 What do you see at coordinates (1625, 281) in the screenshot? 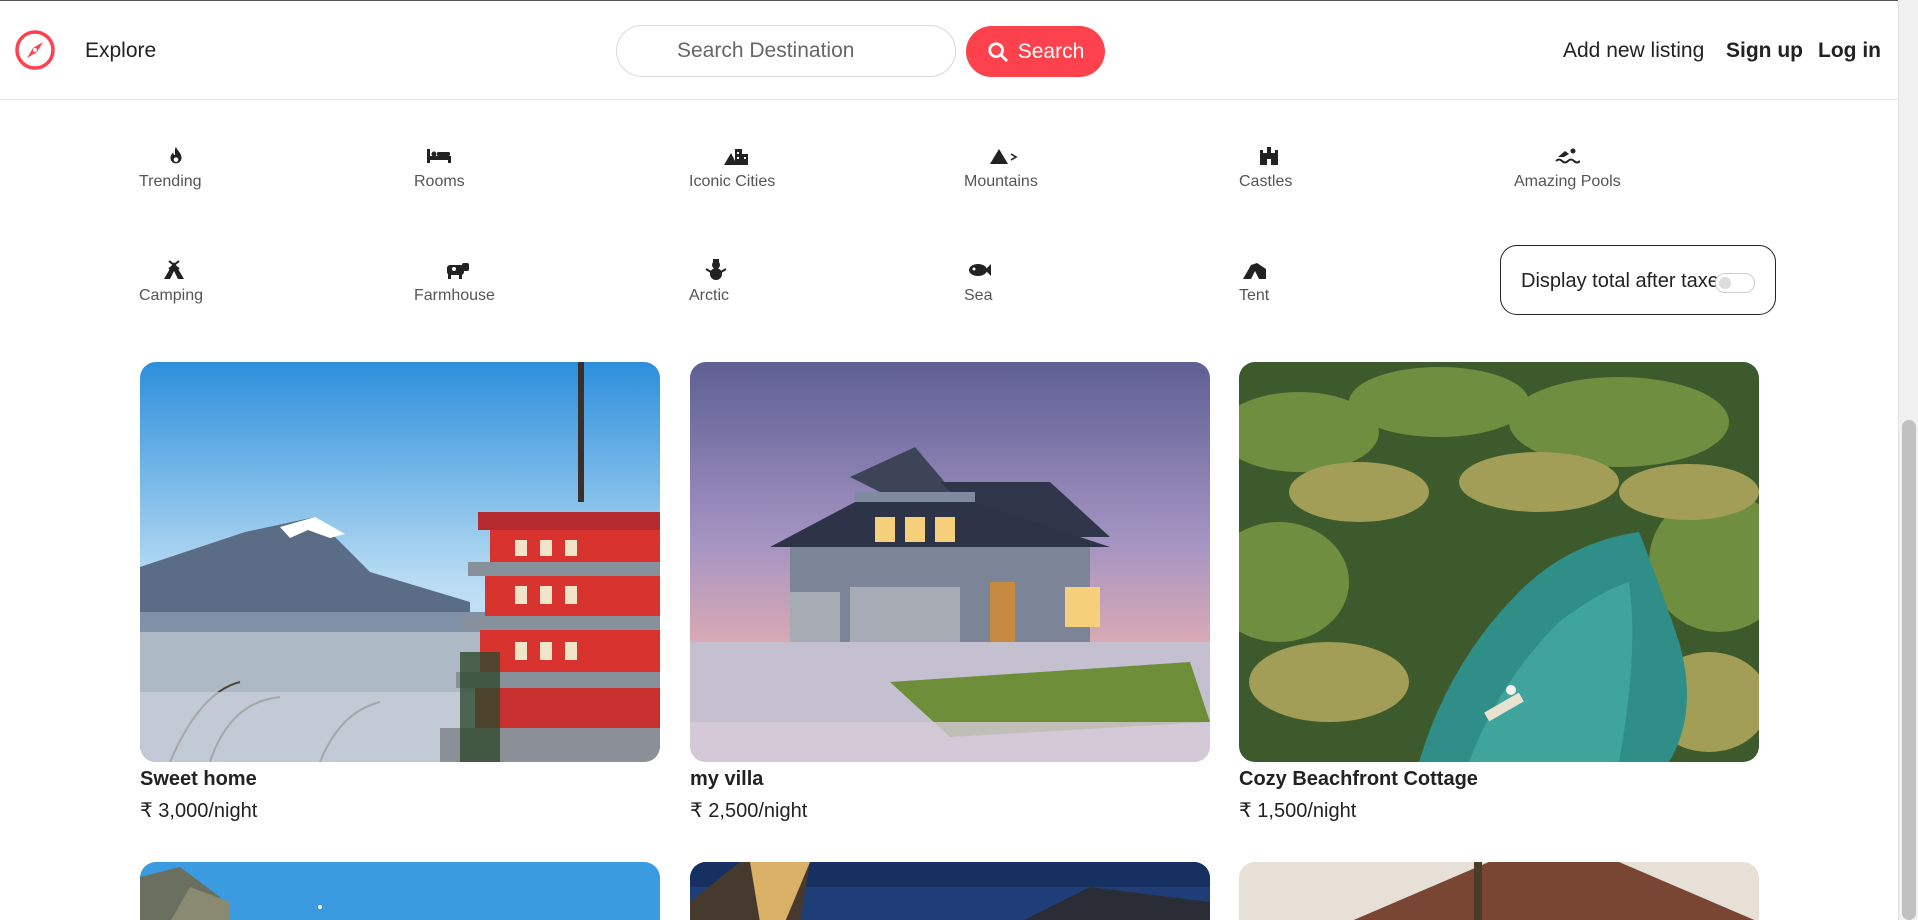
I see `tax-toggle-label: Display total after taxes` at bounding box center [1625, 281].